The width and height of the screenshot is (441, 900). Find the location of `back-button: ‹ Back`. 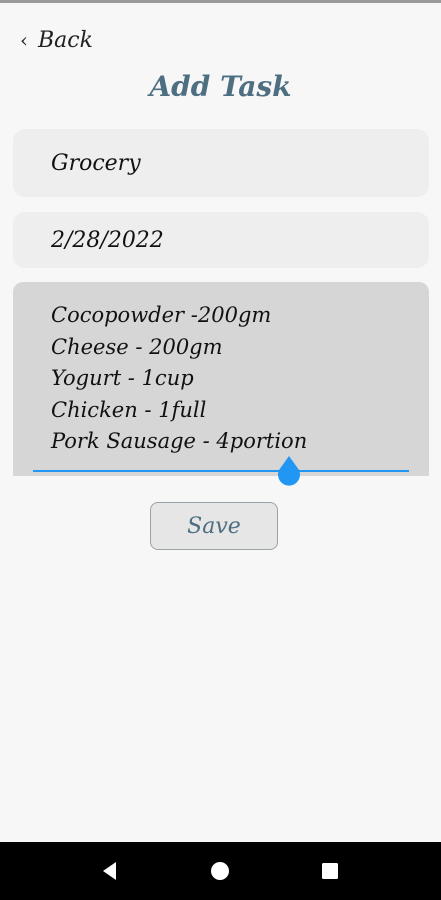

back-button: ‹ Back is located at coordinates (56, 40).